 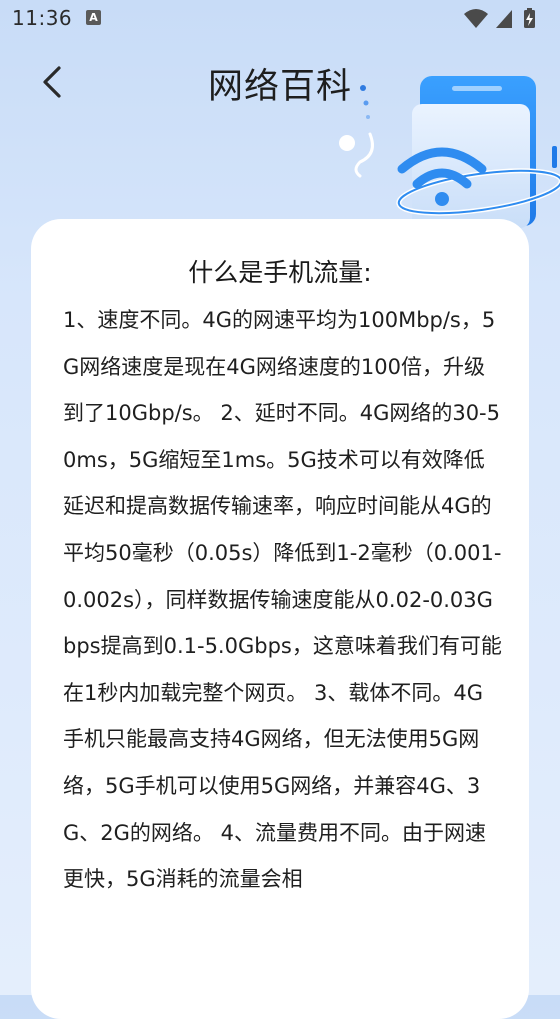 I want to click on wifi-icon, so click(x=476, y=18).